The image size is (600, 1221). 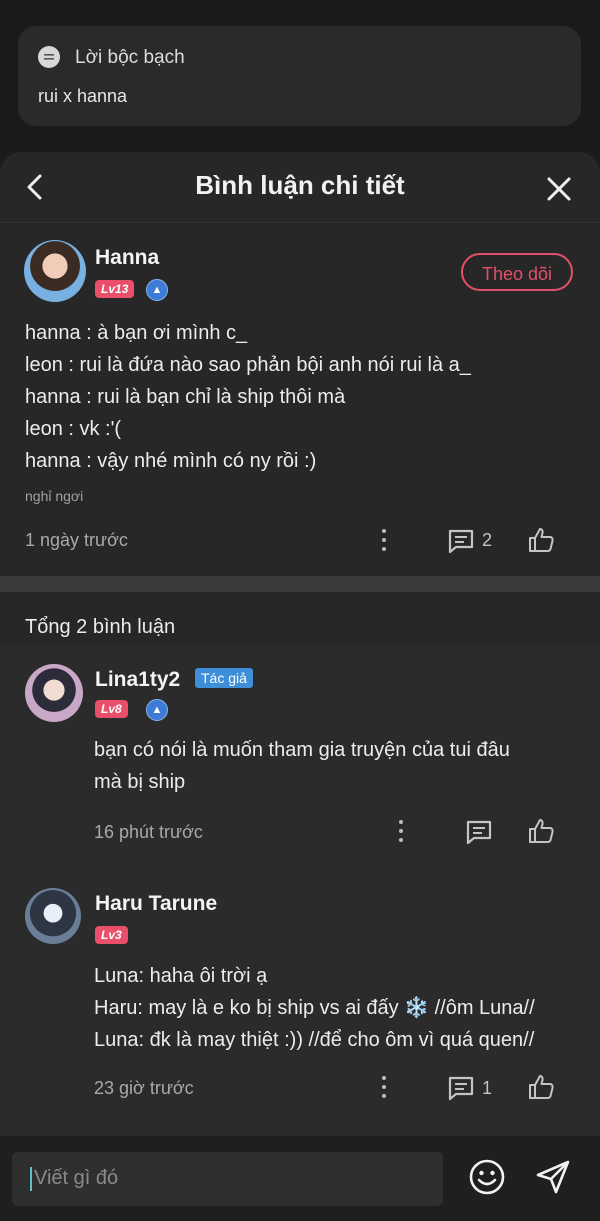 What do you see at coordinates (299, 76) in the screenshot?
I see `post-preview-card: Lời bộc bạch rui x hanna` at bounding box center [299, 76].